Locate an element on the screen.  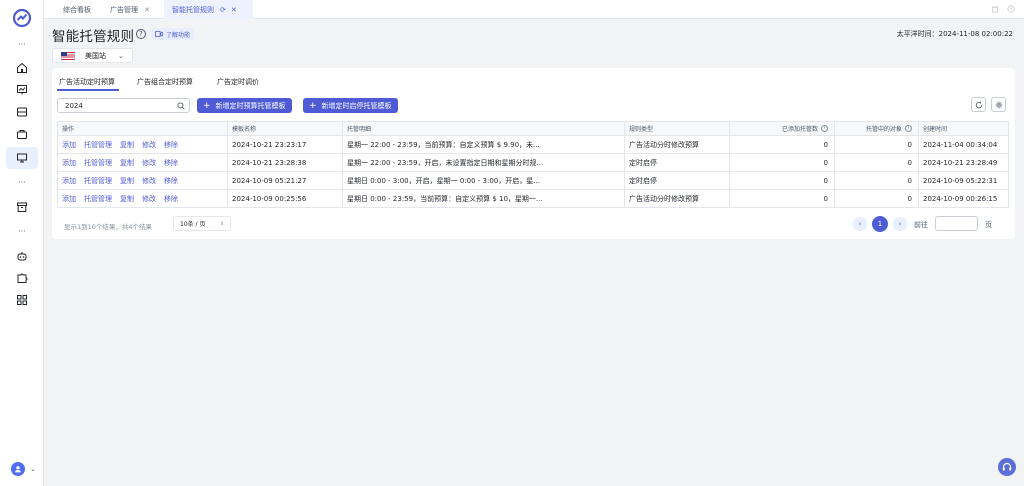
header-rule-type: 规则类型 is located at coordinates (677, 128).